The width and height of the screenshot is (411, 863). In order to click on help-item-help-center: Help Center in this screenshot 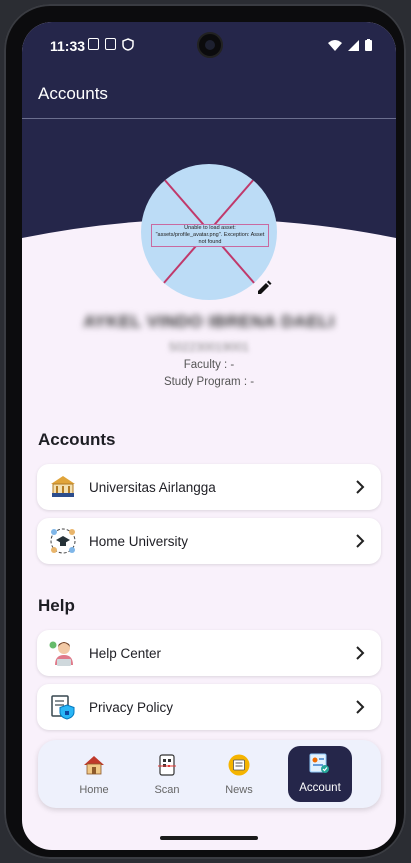, I will do `click(209, 653)`.